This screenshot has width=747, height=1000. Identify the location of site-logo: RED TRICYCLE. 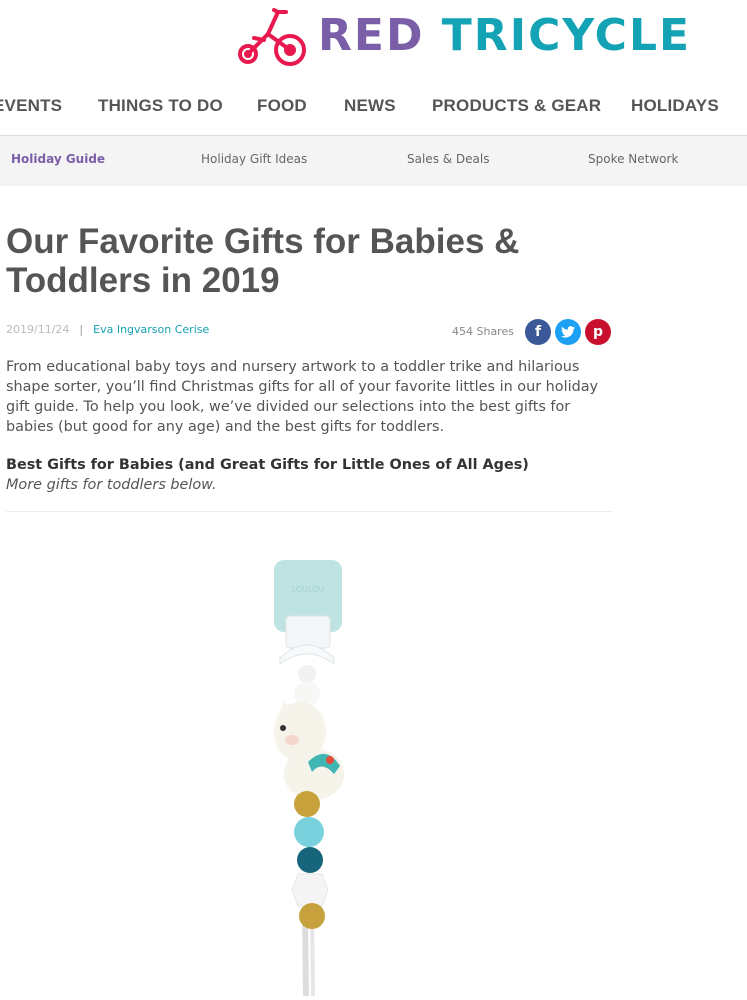
(479, 36).